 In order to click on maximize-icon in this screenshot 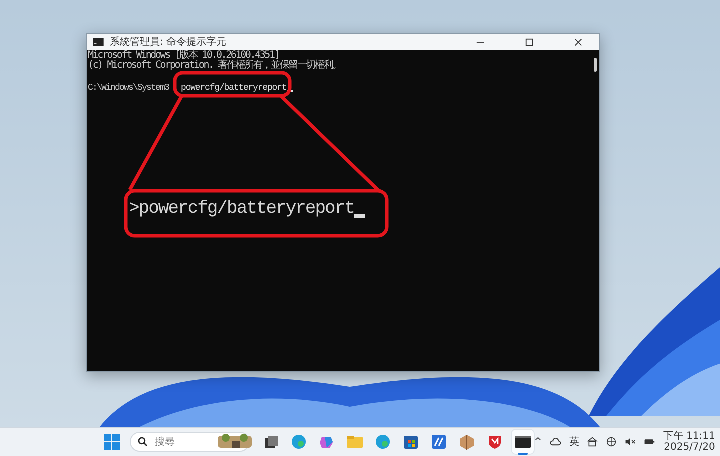, I will do `click(529, 42)`.